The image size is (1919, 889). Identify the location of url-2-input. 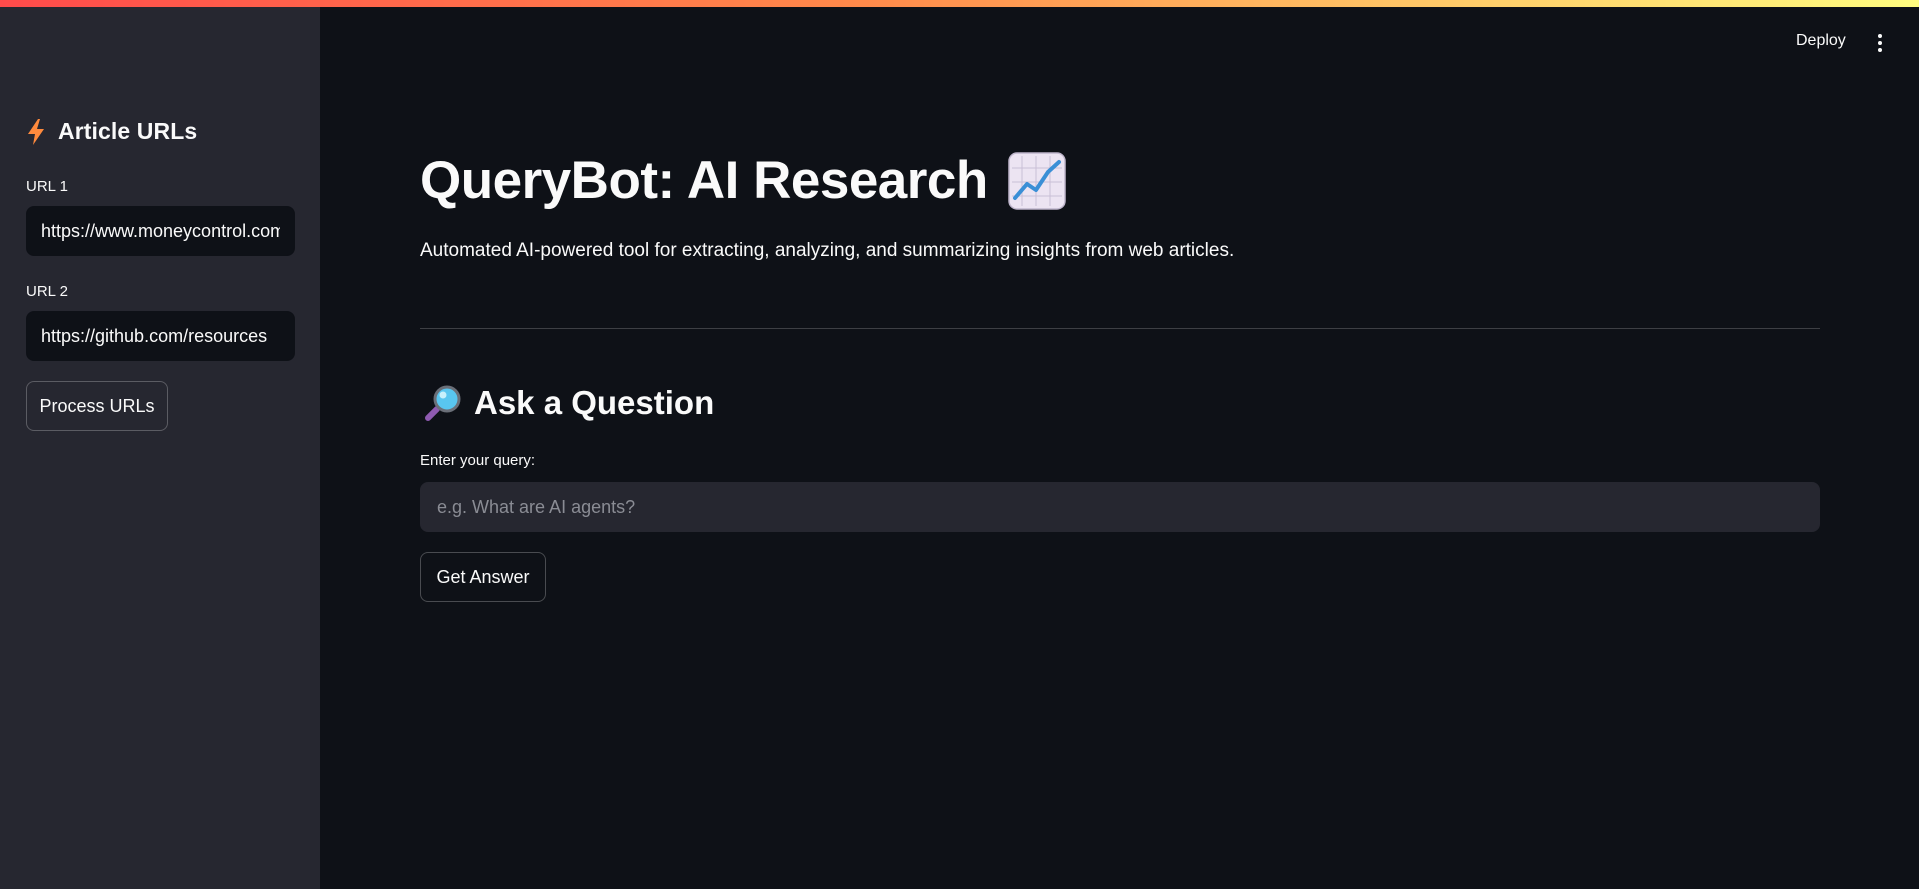
(160, 336).